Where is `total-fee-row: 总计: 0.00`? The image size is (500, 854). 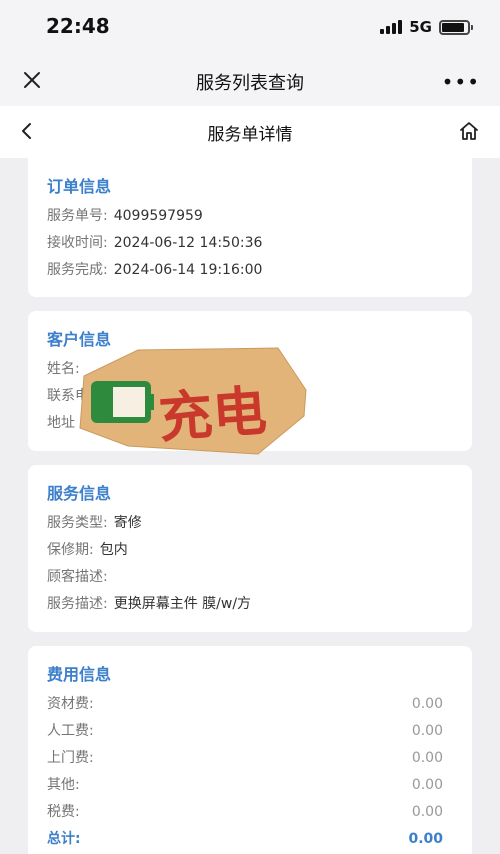
total-fee-row: 总计: 0.00 is located at coordinates (250, 839).